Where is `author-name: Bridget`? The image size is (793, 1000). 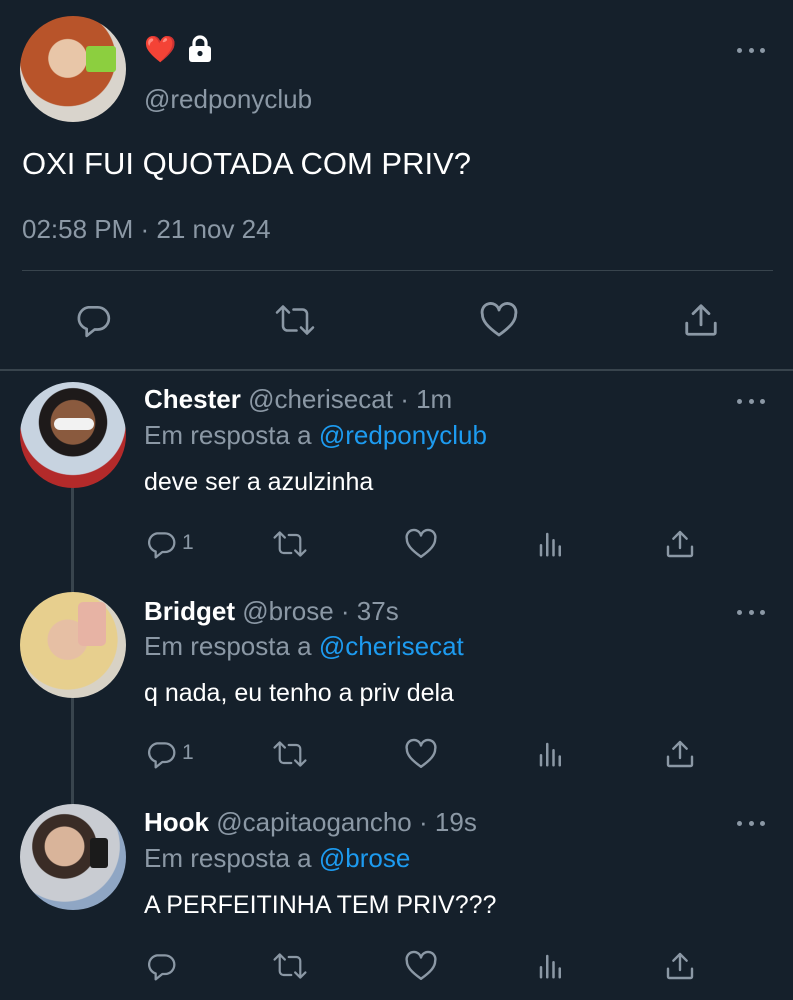 author-name: Bridget is located at coordinates (189, 611).